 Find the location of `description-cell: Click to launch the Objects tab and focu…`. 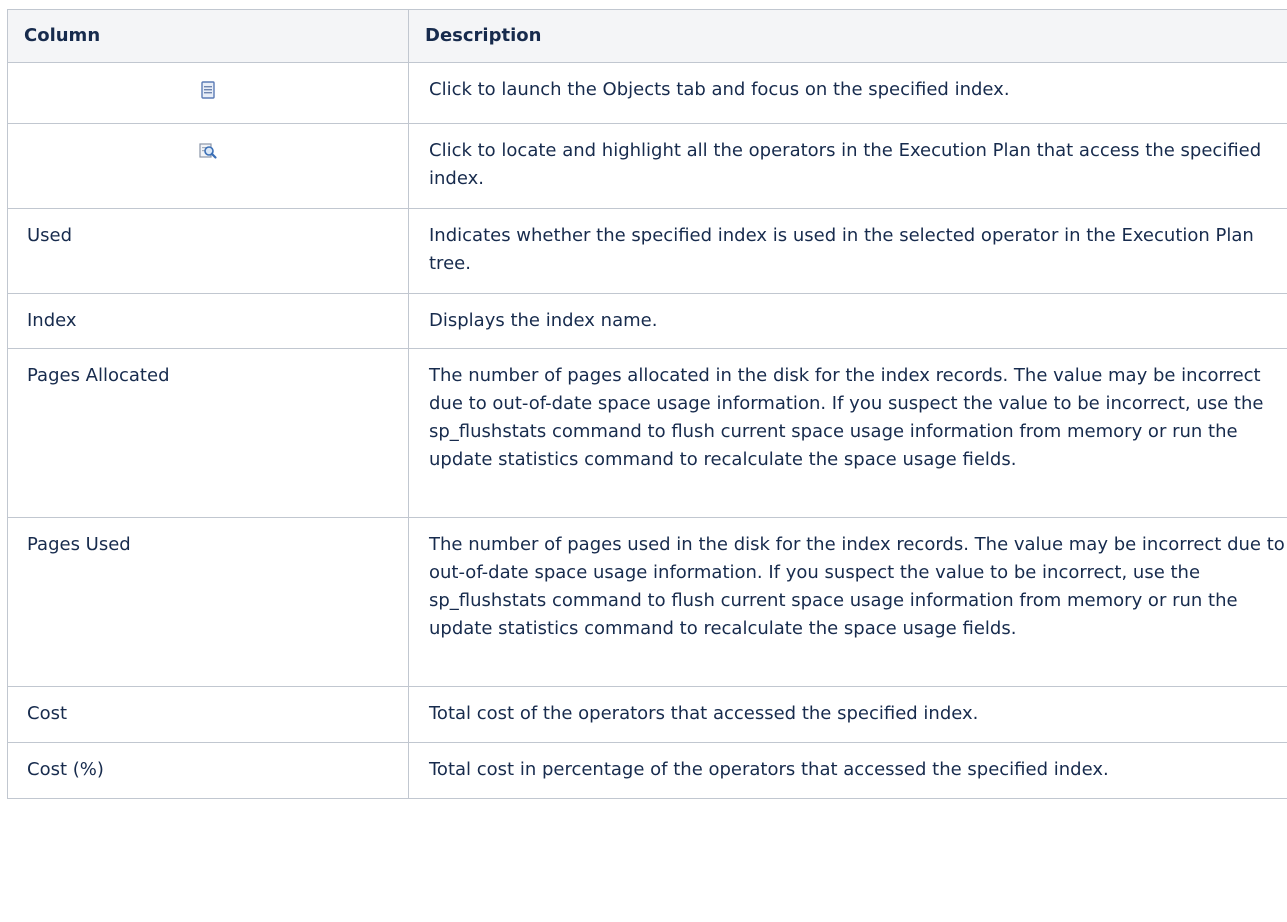

description-cell: Click to launch the Objects tab and focu… is located at coordinates (847, 93).